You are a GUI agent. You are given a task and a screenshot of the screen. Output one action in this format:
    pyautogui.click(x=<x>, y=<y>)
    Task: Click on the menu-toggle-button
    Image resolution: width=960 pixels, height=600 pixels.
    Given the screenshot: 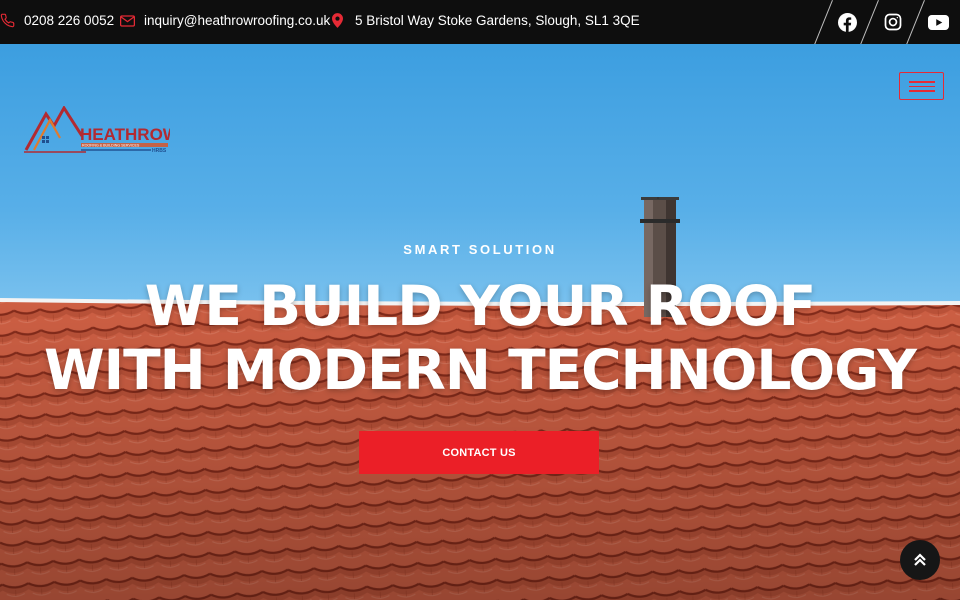 What is the action you would take?
    pyautogui.click(x=921, y=86)
    